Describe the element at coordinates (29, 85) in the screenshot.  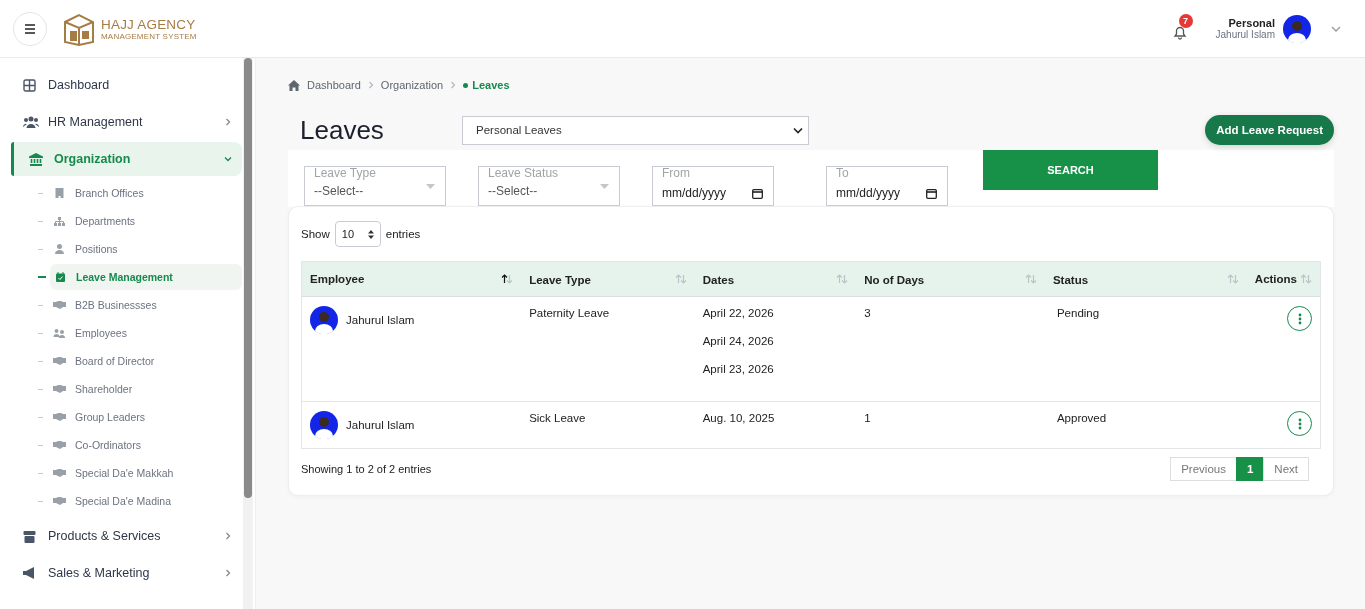
I see `grid-icon` at that location.